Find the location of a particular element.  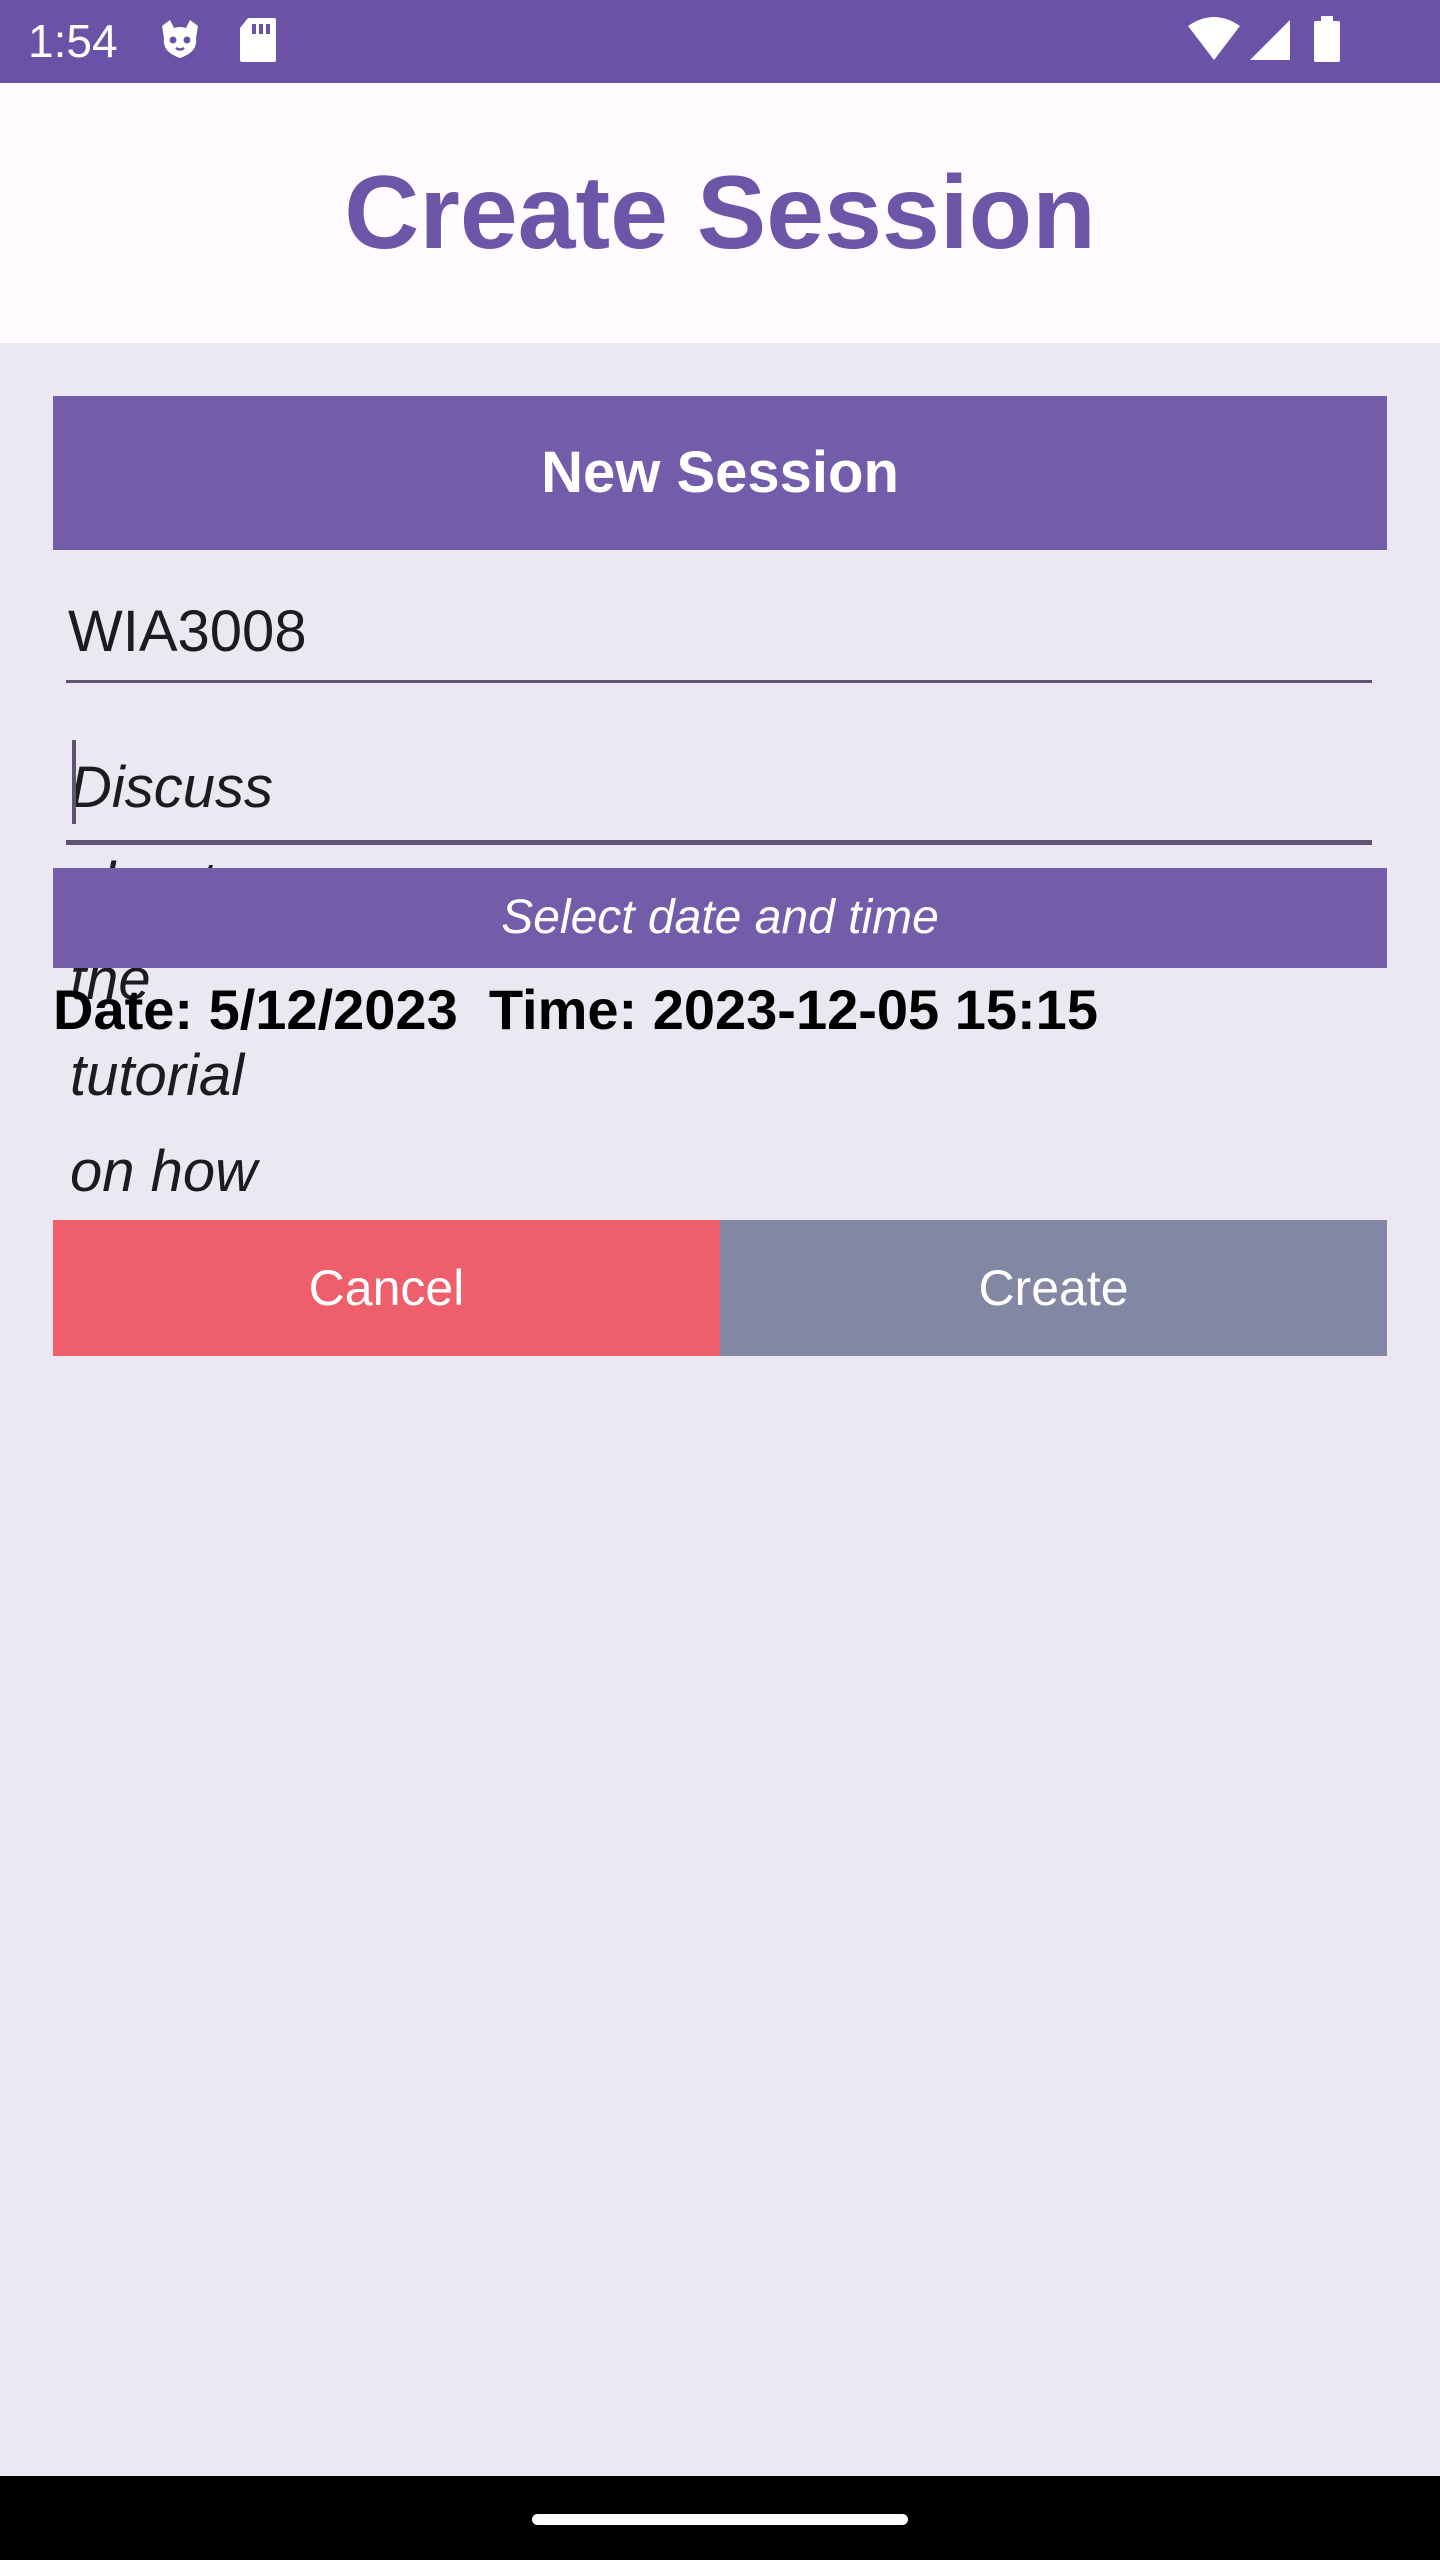

cancel-button: Cancel is located at coordinates (386, 1288).